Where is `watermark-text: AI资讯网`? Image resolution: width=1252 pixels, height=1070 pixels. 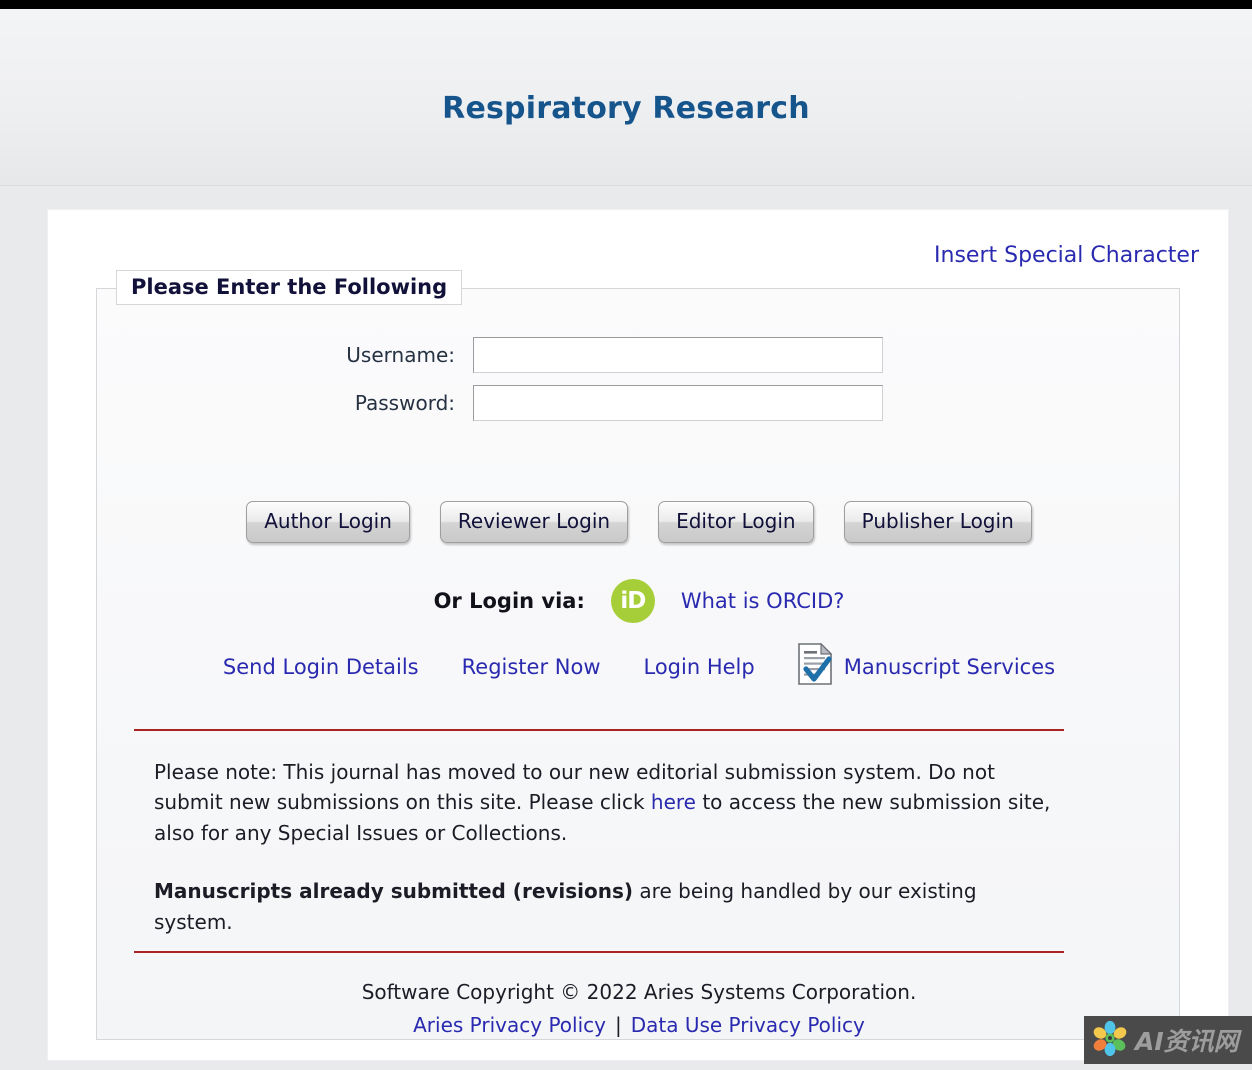
watermark-text: AI资讯网 is located at coordinates (1187, 1041).